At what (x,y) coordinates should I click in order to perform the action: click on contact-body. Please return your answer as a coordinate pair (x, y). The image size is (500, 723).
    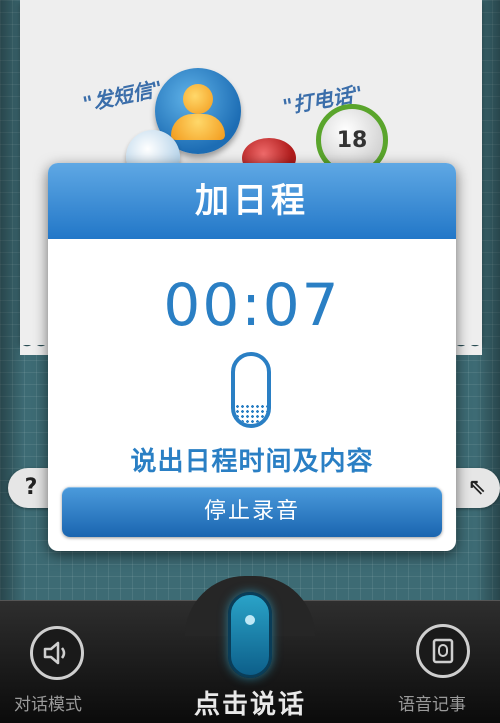
    Looking at the image, I should click on (198, 127).